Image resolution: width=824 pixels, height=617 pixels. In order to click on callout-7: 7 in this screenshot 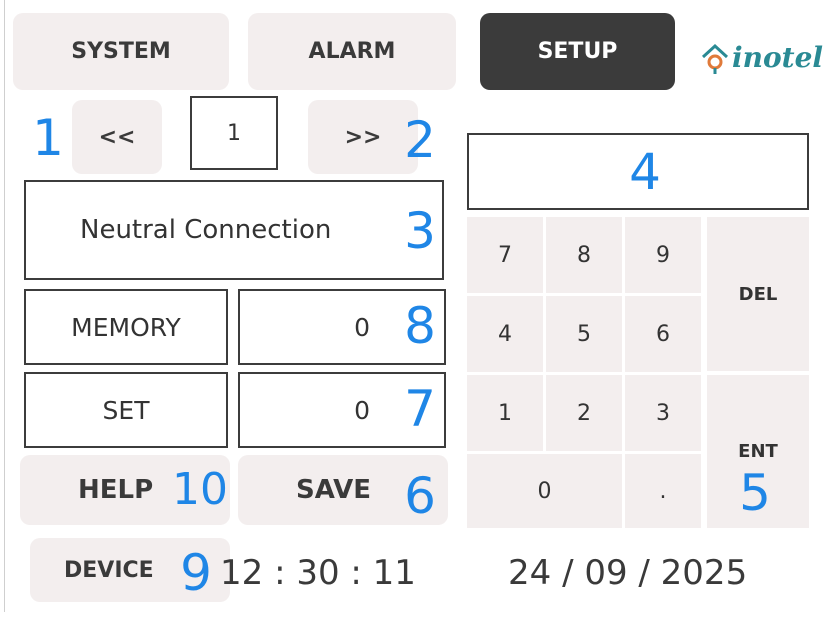, I will do `click(420, 409)`.